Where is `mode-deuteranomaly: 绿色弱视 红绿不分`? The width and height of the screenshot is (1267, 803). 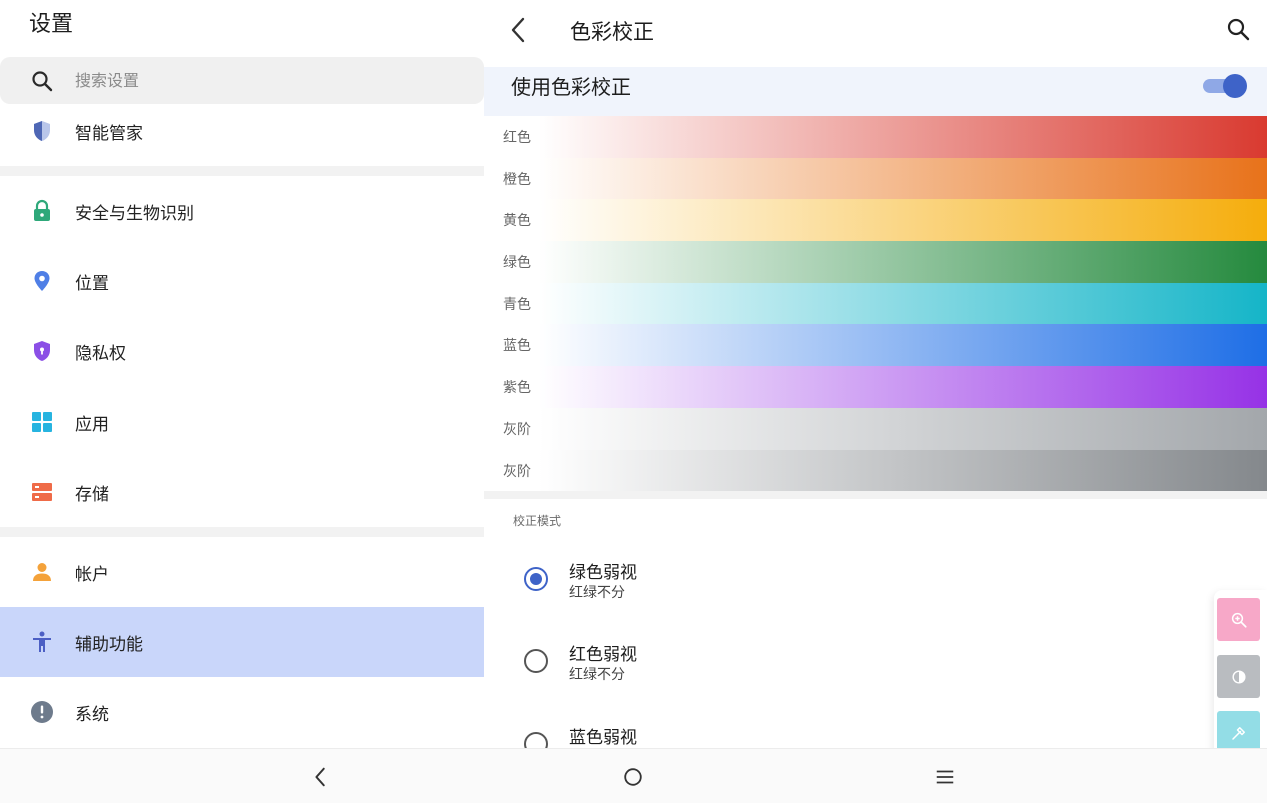
mode-deuteranomaly: 绿色弱视 红绿不分 is located at coordinates (875, 580).